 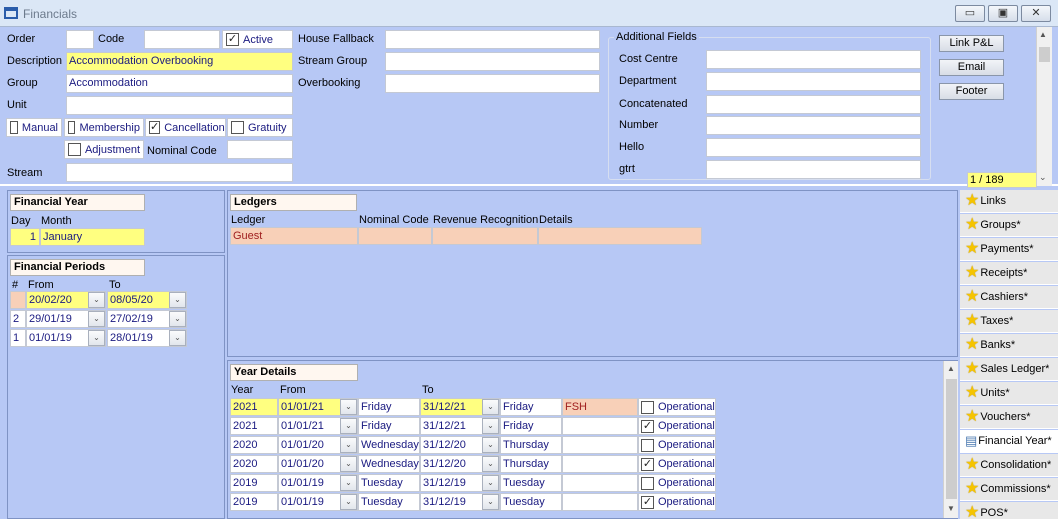 What do you see at coordinates (1009, 273) in the screenshot?
I see `tab-receipts: ★ Receipts*` at bounding box center [1009, 273].